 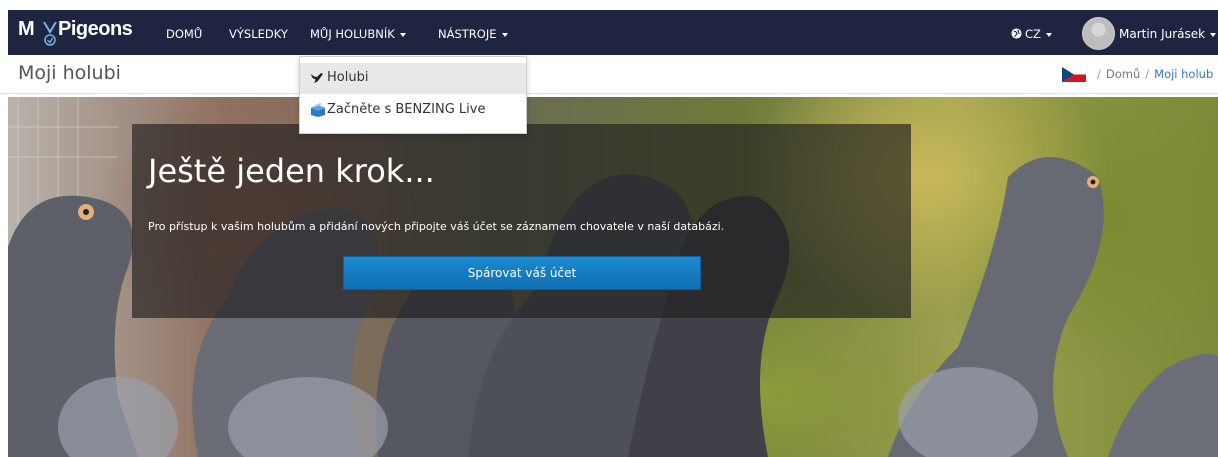 I want to click on nav-tools: NÁSTROJE, so click(x=473, y=34).